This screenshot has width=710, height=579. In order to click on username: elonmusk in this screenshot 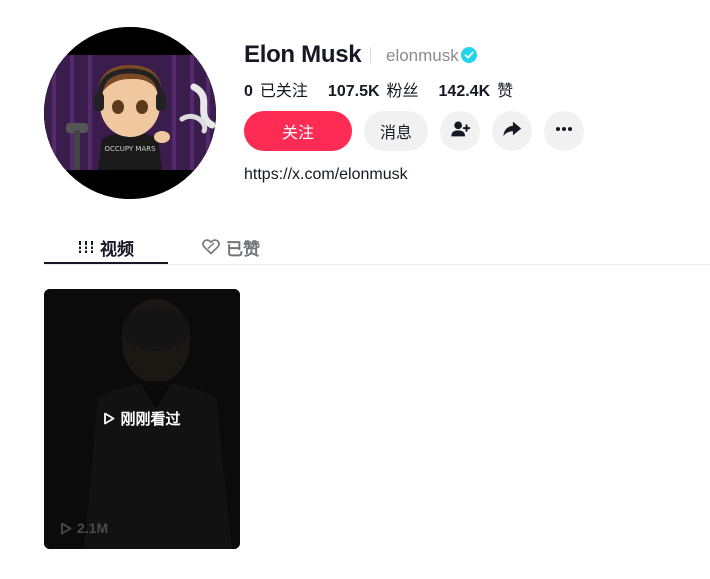, I will do `click(422, 55)`.